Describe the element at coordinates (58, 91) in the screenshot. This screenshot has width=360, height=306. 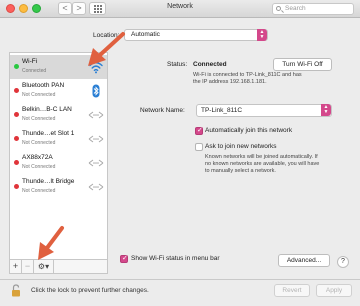
I see `service-item-bluetooth-pan: Bluetooth PAN Not Connected` at that location.